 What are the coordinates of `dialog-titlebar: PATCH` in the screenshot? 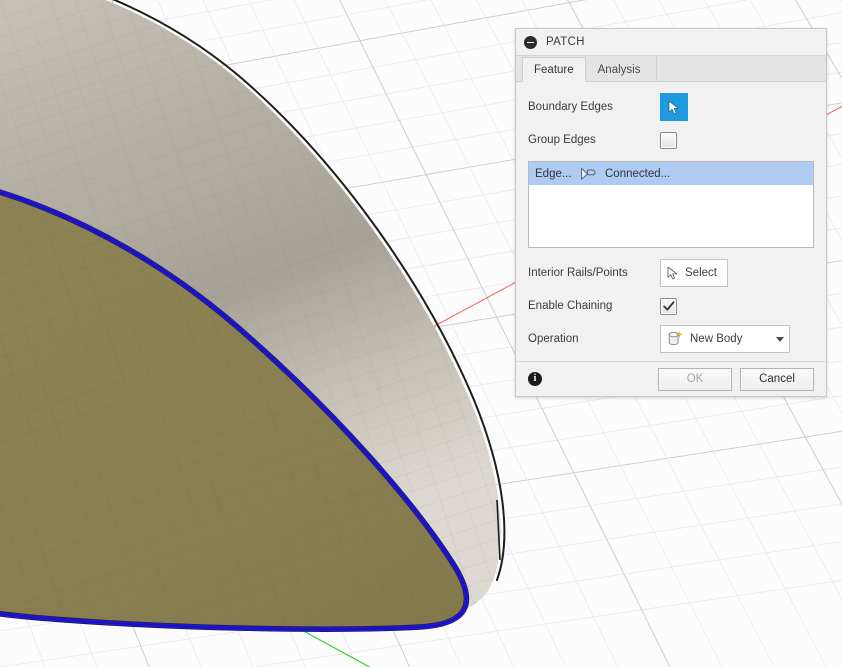 It's located at (671, 42).